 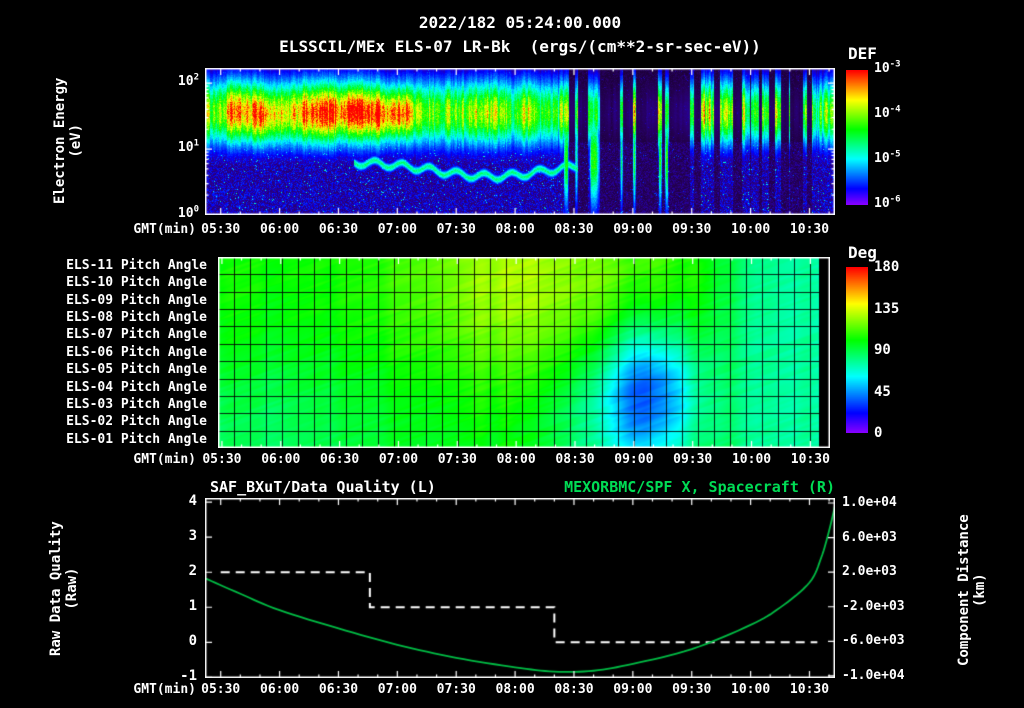 I want to click on pitch-row-label: ELS-08 Pitch Angle, so click(x=136, y=318).